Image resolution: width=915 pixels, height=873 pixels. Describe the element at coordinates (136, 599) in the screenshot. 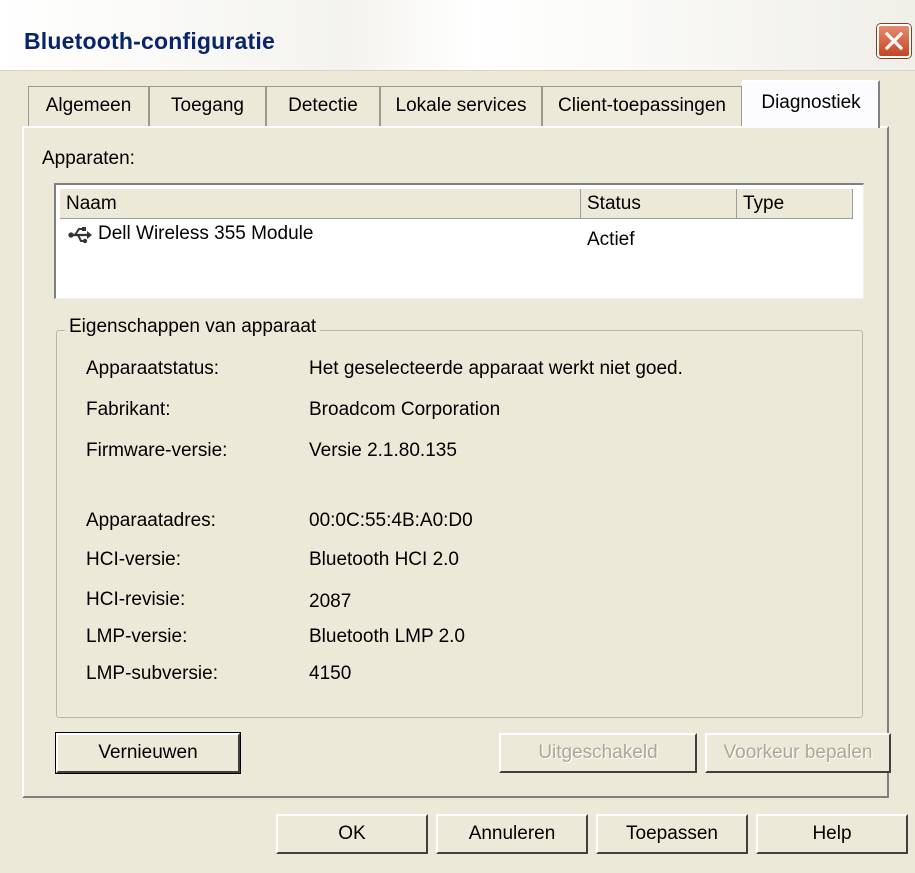

I see `property-label-hci-revision: HCI-revisie:` at that location.